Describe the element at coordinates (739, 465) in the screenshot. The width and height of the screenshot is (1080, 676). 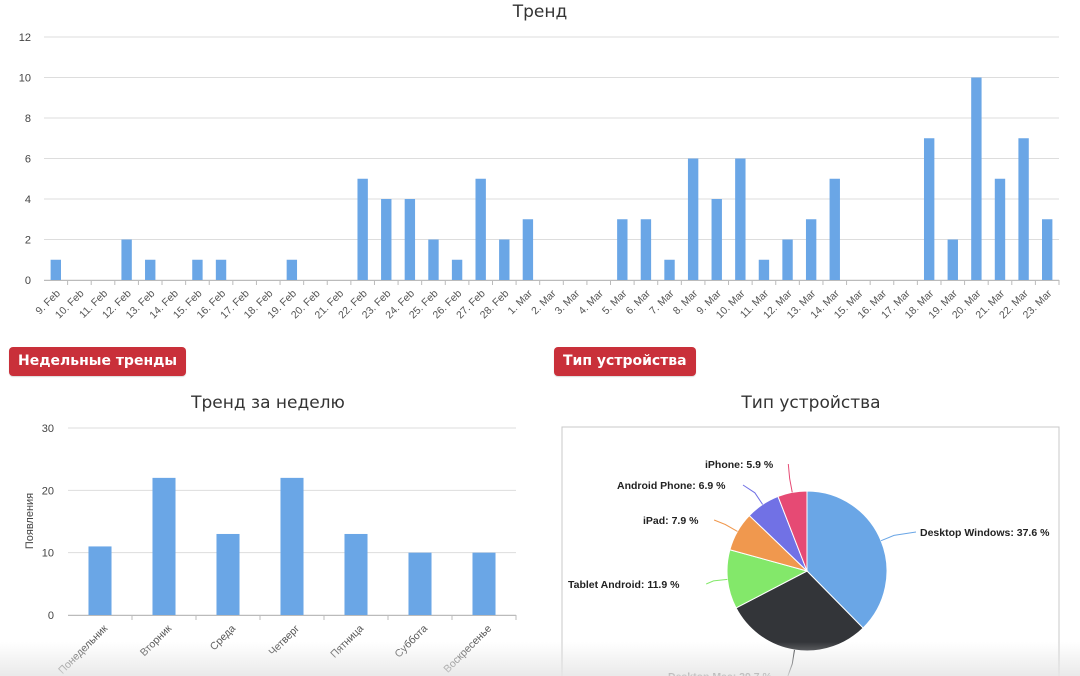
I see `pie-label: iPhone: 5.9 %` at that location.